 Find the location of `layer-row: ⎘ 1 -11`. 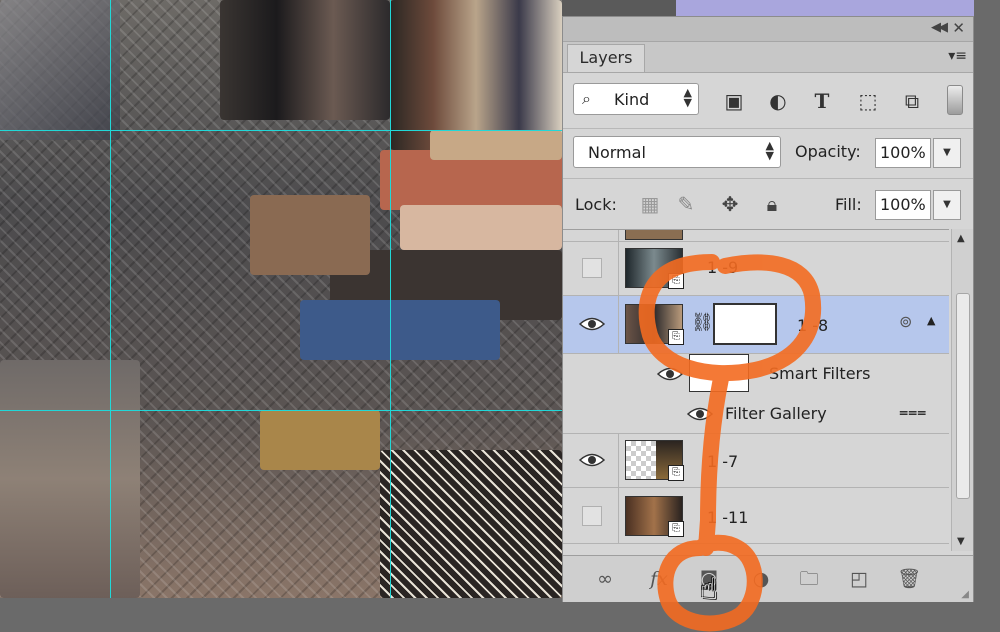

layer-row: ⎘ 1 -11 is located at coordinates (756, 516).